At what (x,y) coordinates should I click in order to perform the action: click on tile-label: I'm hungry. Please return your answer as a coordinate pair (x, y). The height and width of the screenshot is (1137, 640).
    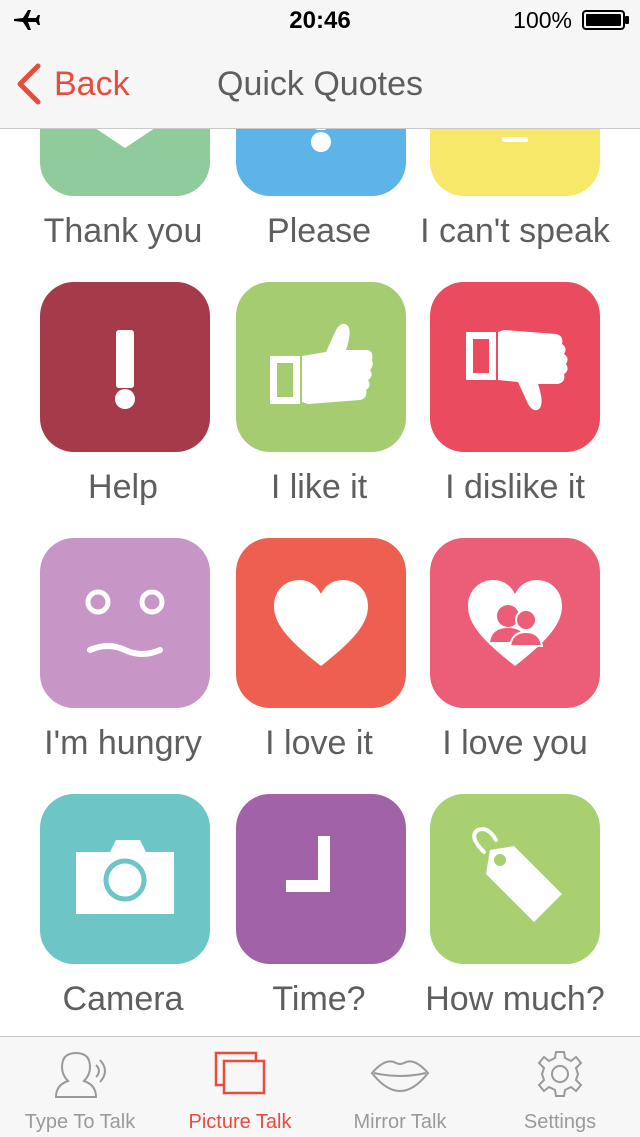
    Looking at the image, I should click on (123, 743).